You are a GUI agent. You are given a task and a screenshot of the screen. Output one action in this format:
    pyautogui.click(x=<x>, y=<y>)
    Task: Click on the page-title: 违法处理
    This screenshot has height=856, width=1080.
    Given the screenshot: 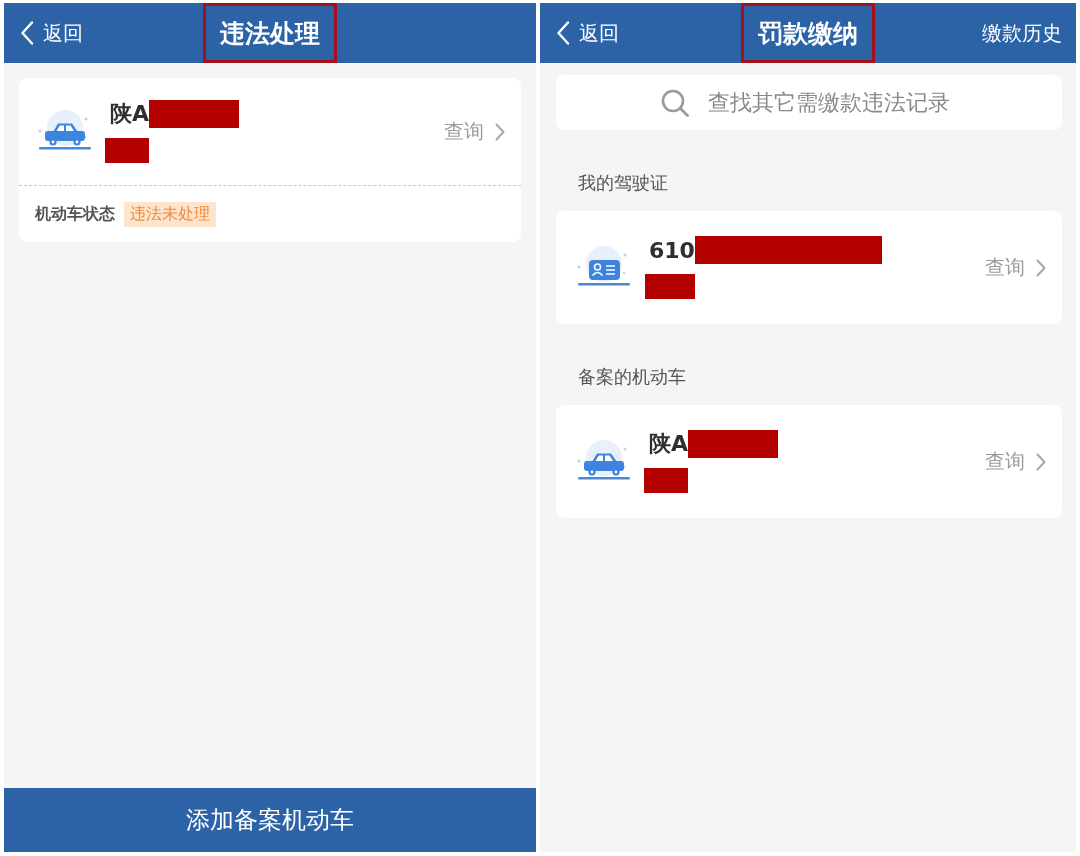 What is the action you would take?
    pyautogui.click(x=270, y=33)
    